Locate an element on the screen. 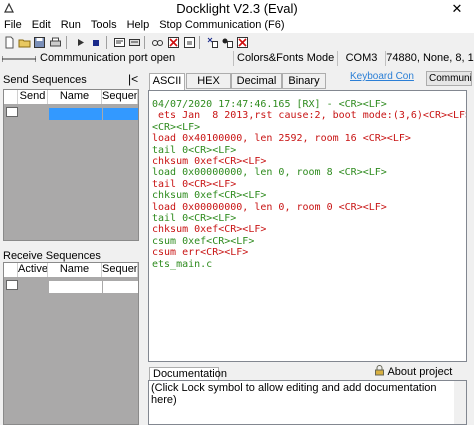 The width and height of the screenshot is (474, 425). receive-table-header: Active Name Sequence is located at coordinates (71, 270).